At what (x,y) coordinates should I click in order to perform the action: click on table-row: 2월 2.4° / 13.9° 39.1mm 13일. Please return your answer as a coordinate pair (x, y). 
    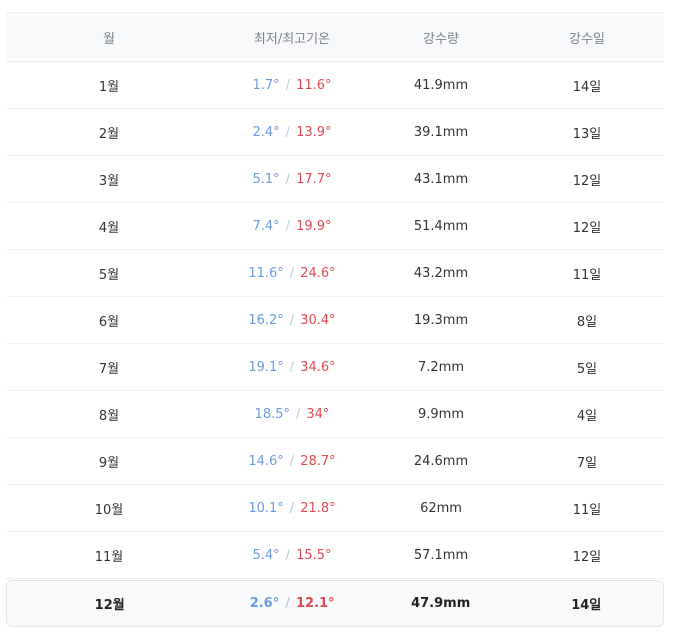
    Looking at the image, I should click on (335, 132).